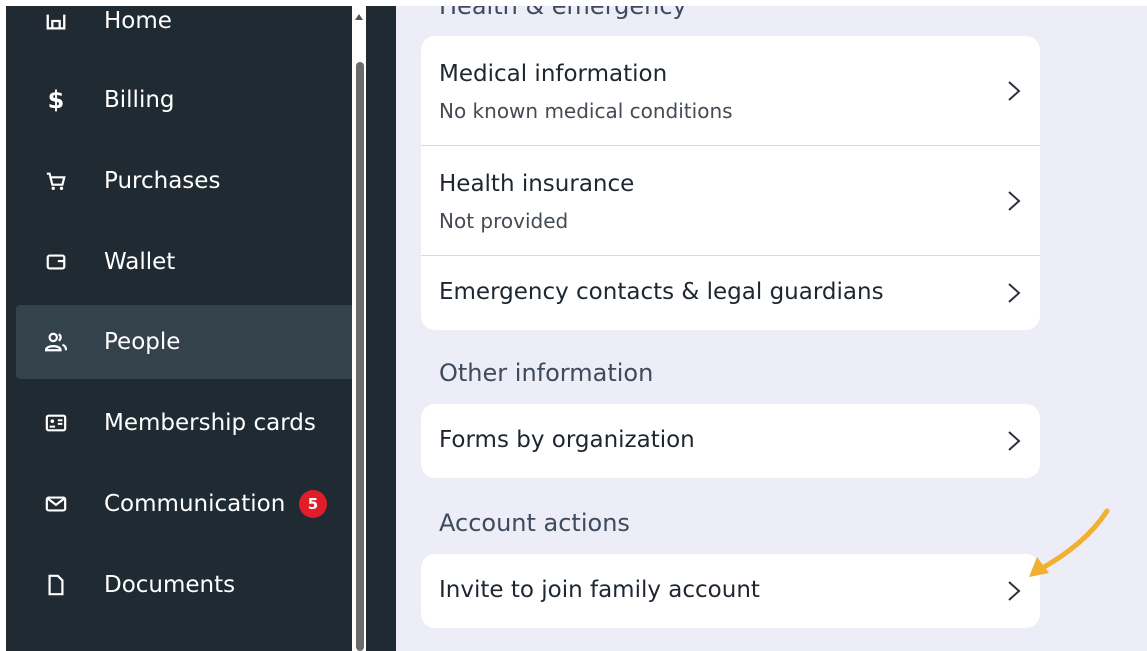 This screenshot has width=1147, height=651. I want to click on row-subtitle: Not provided, so click(504, 221).